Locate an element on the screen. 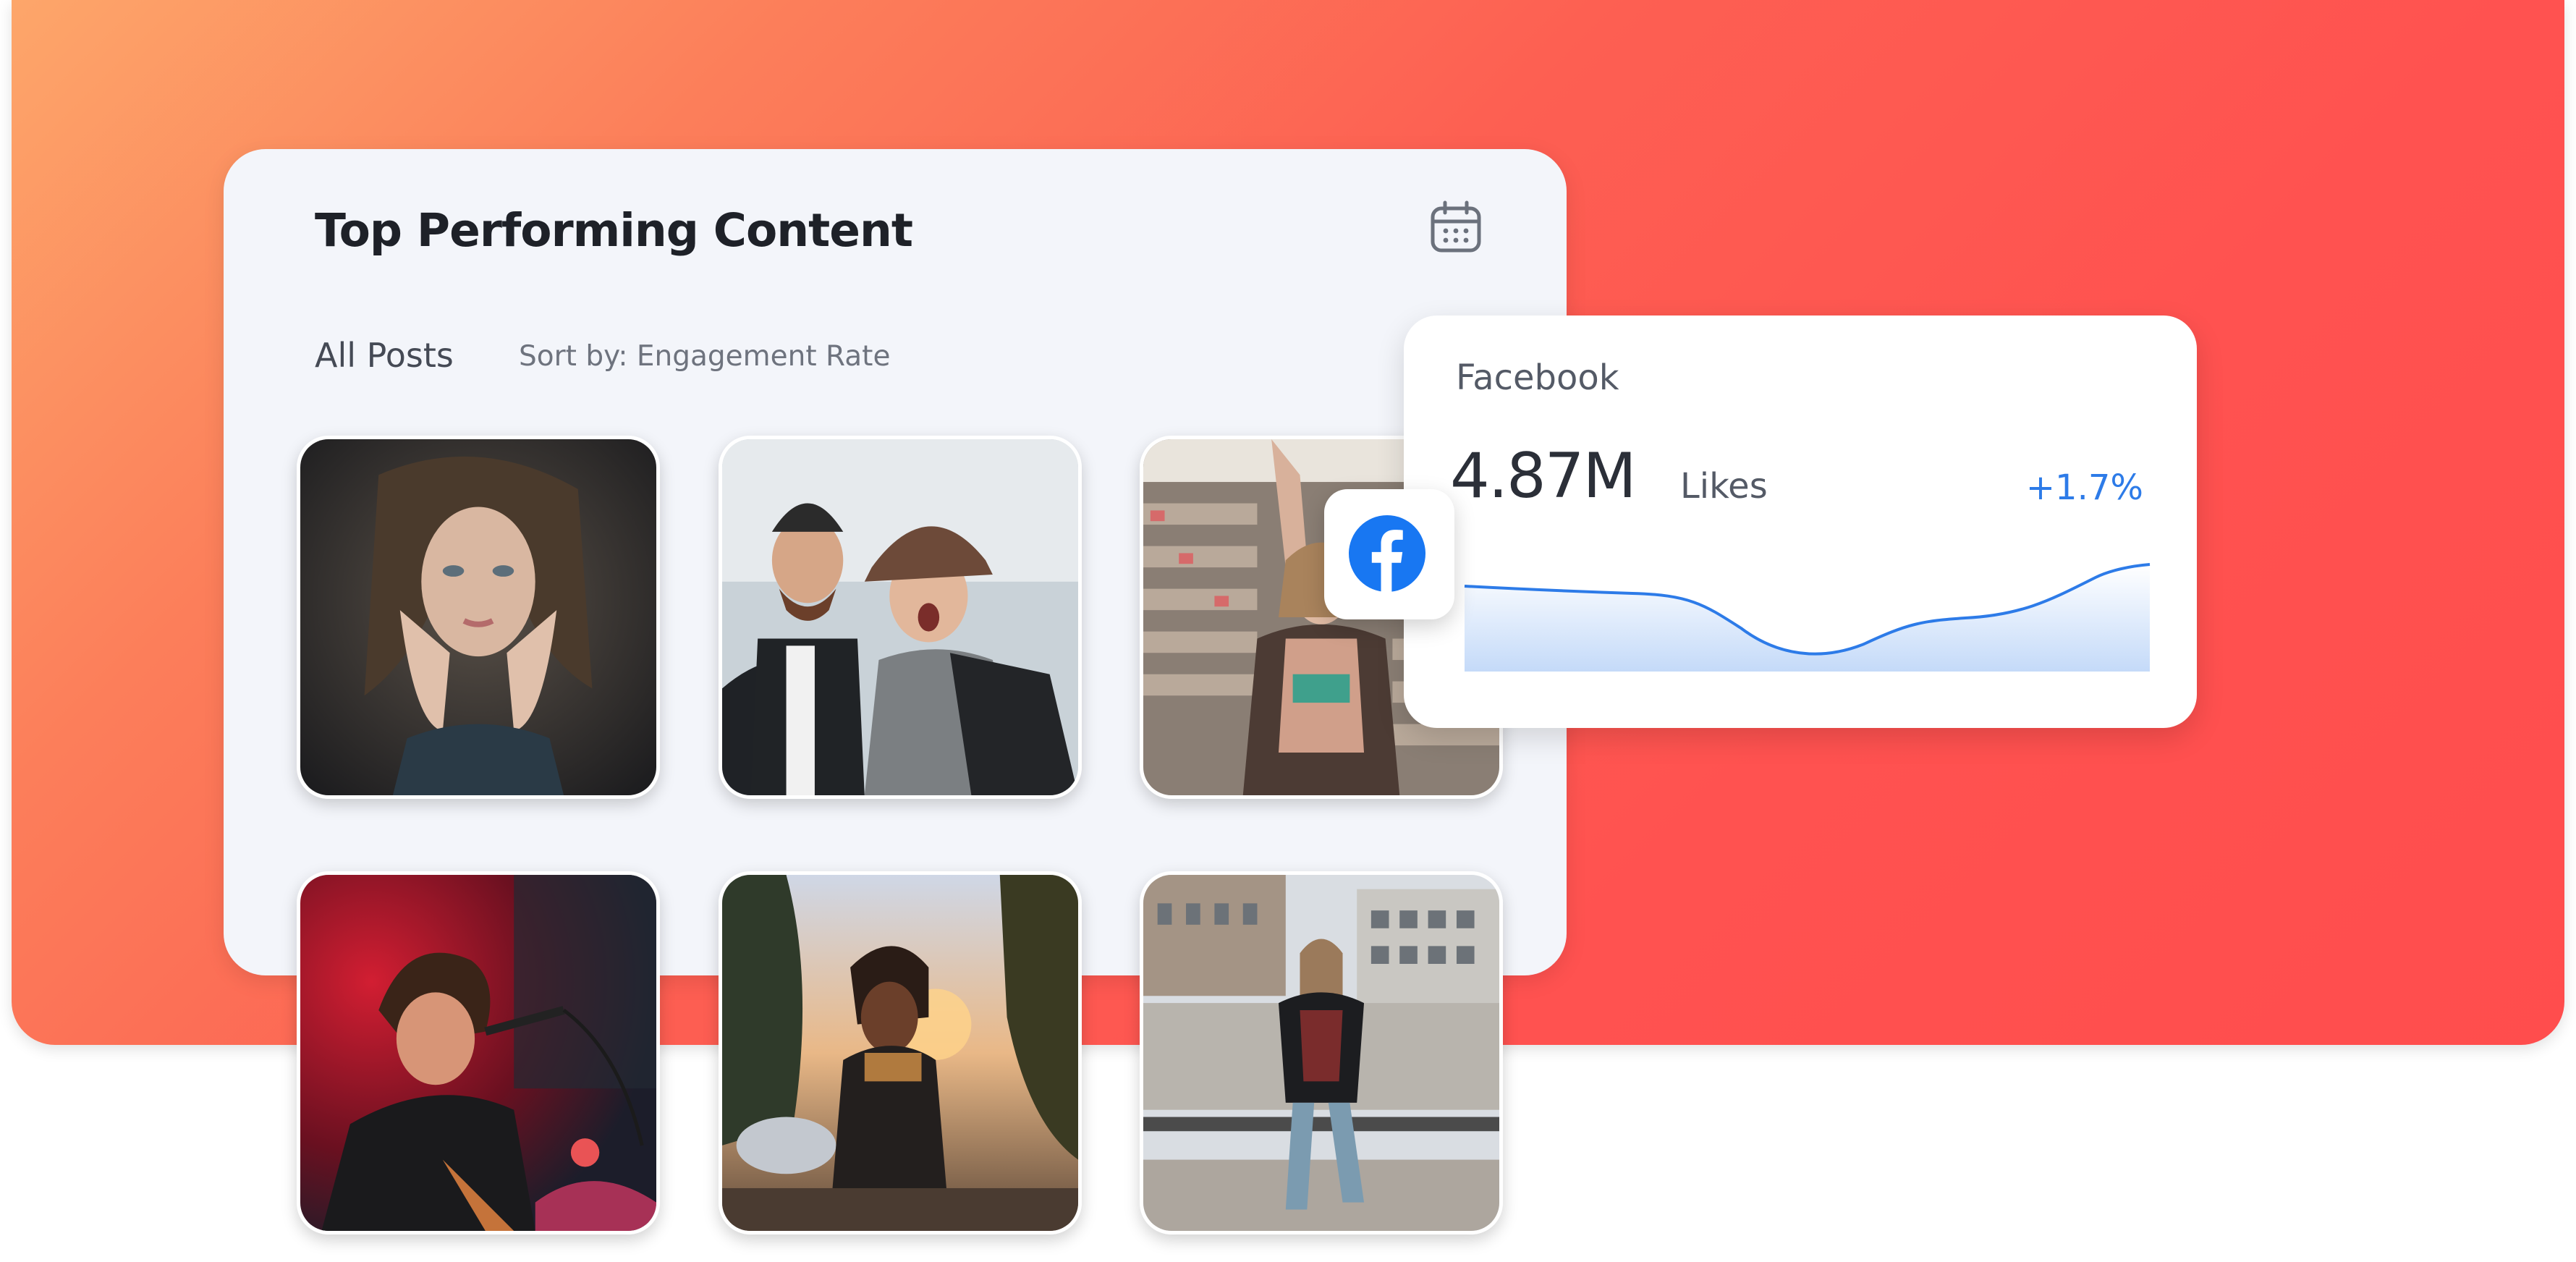 Image resolution: width=2576 pixels, height=1262 pixels. post-tile-singer-on-stage is located at coordinates (478, 1053).